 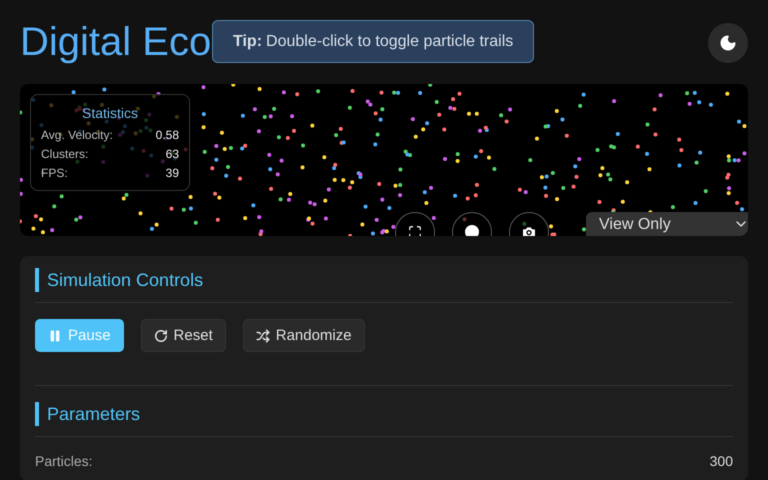 What do you see at coordinates (167, 135) in the screenshot?
I see `stat-value: 0.58` at bounding box center [167, 135].